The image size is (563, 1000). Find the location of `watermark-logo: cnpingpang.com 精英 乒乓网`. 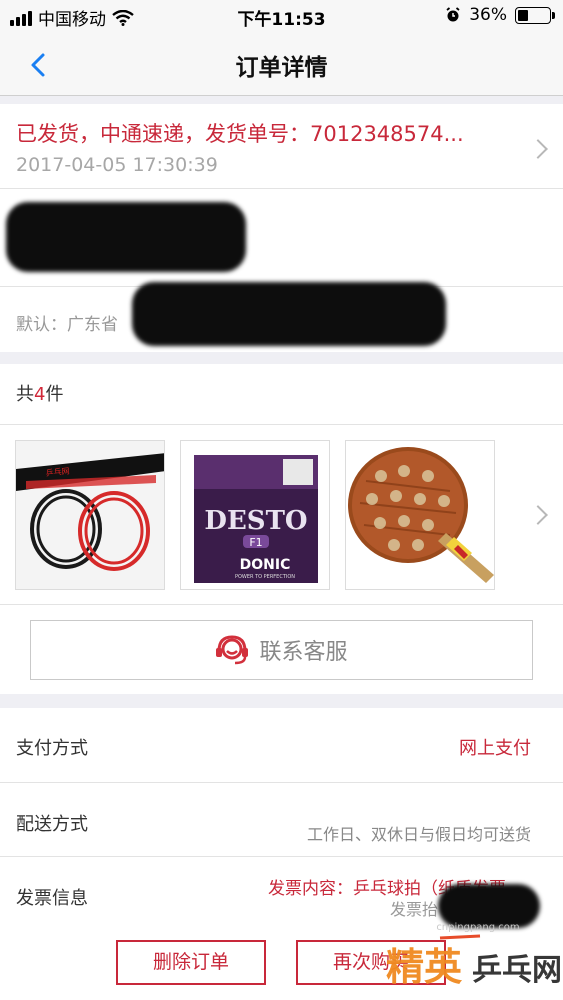

watermark-logo: cnpingpang.com 精英 乒乓网 is located at coordinates (474, 955).